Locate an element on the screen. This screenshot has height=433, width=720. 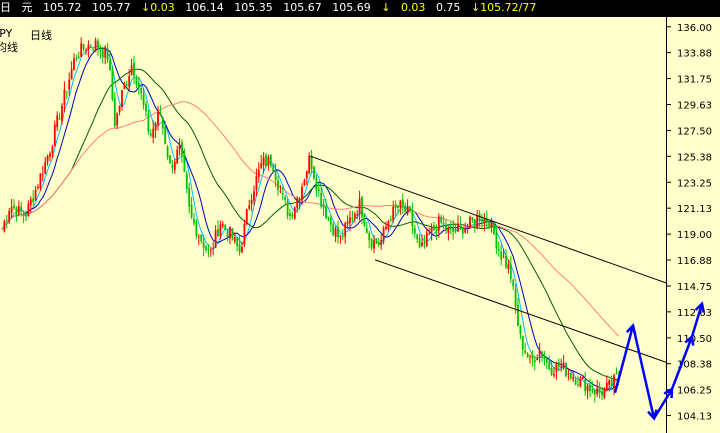
channel-lower-line is located at coordinates (520, 311).